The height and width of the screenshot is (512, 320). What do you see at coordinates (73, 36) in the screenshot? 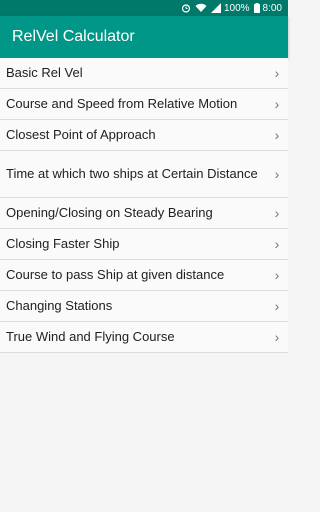
I see `app-title: RelVel Calculator` at bounding box center [73, 36].